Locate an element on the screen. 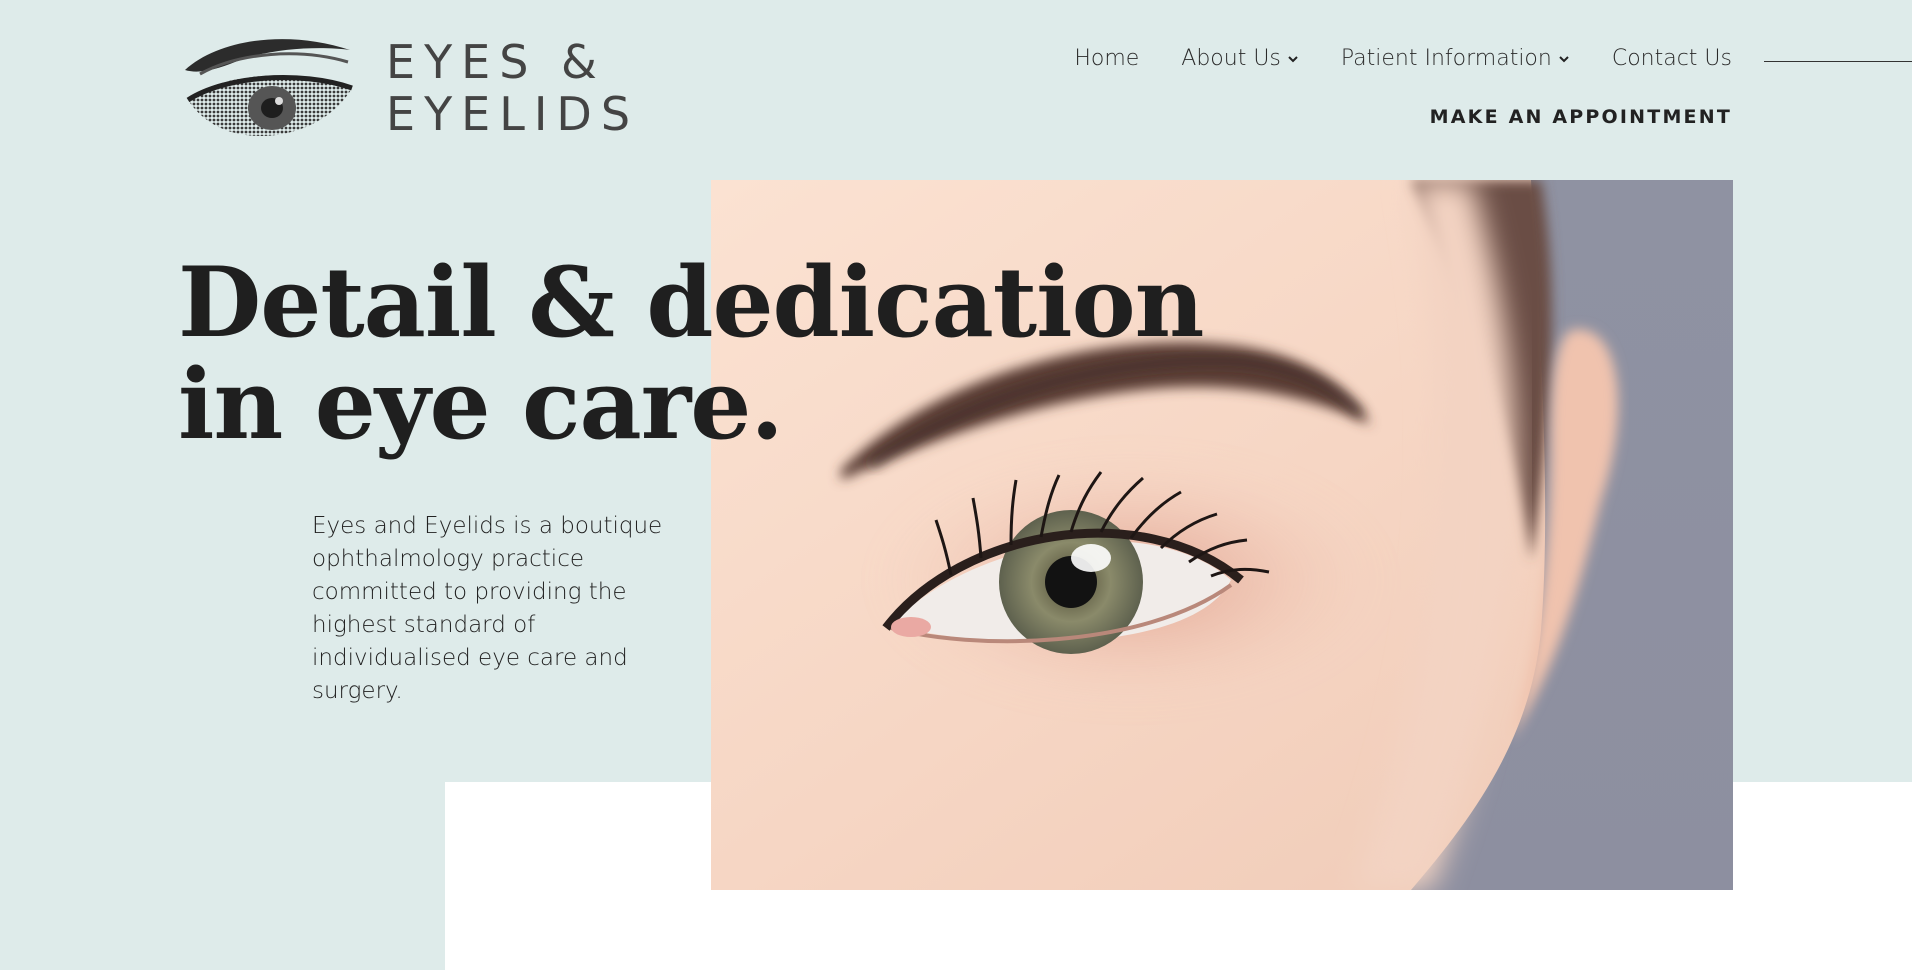 The height and width of the screenshot is (970, 1912). make-appointment-link: MAKE AN APPOINTMENT is located at coordinates (1581, 117).